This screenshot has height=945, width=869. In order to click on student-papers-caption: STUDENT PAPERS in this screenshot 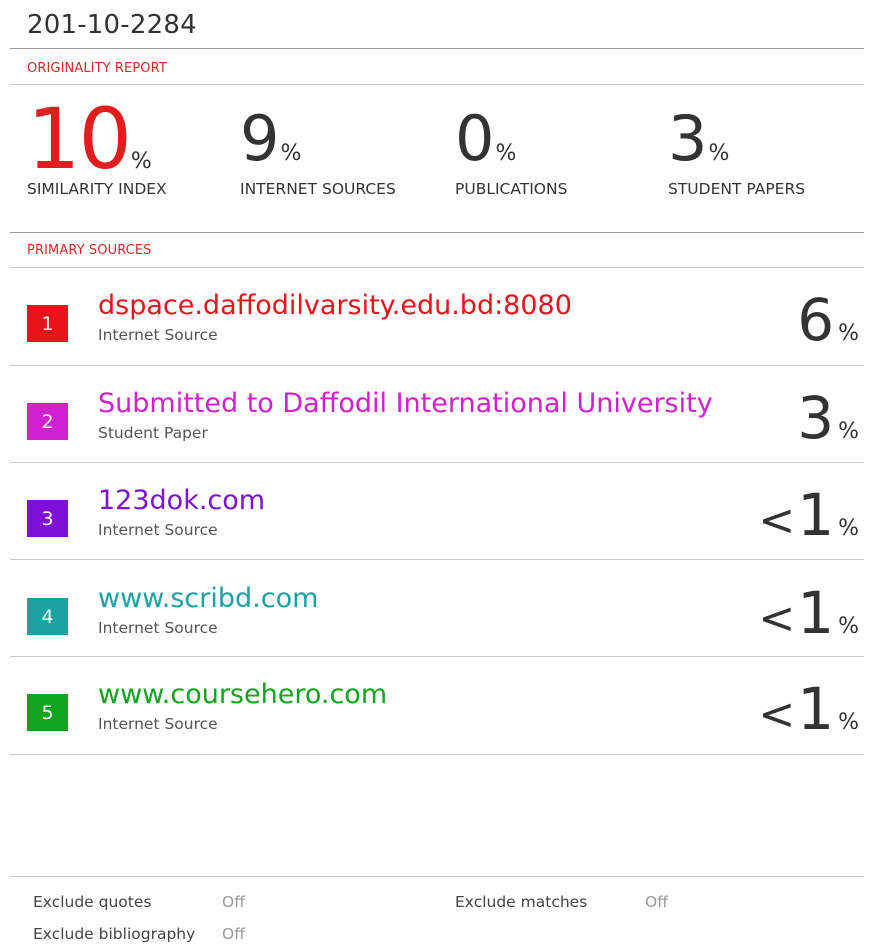, I will do `click(737, 189)`.